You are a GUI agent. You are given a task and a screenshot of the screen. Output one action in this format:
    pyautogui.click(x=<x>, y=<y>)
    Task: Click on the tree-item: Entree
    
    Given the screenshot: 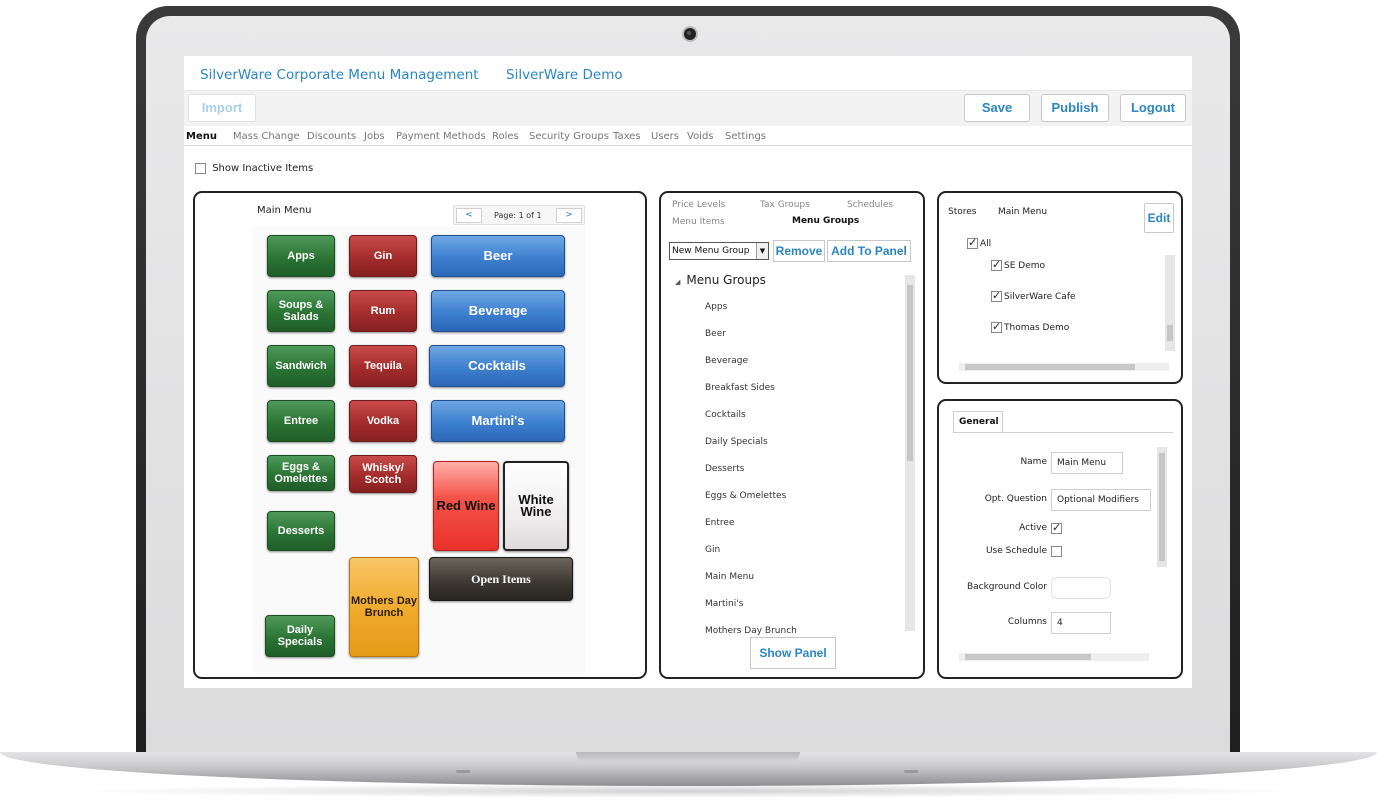 What is the action you would take?
    pyautogui.click(x=720, y=523)
    